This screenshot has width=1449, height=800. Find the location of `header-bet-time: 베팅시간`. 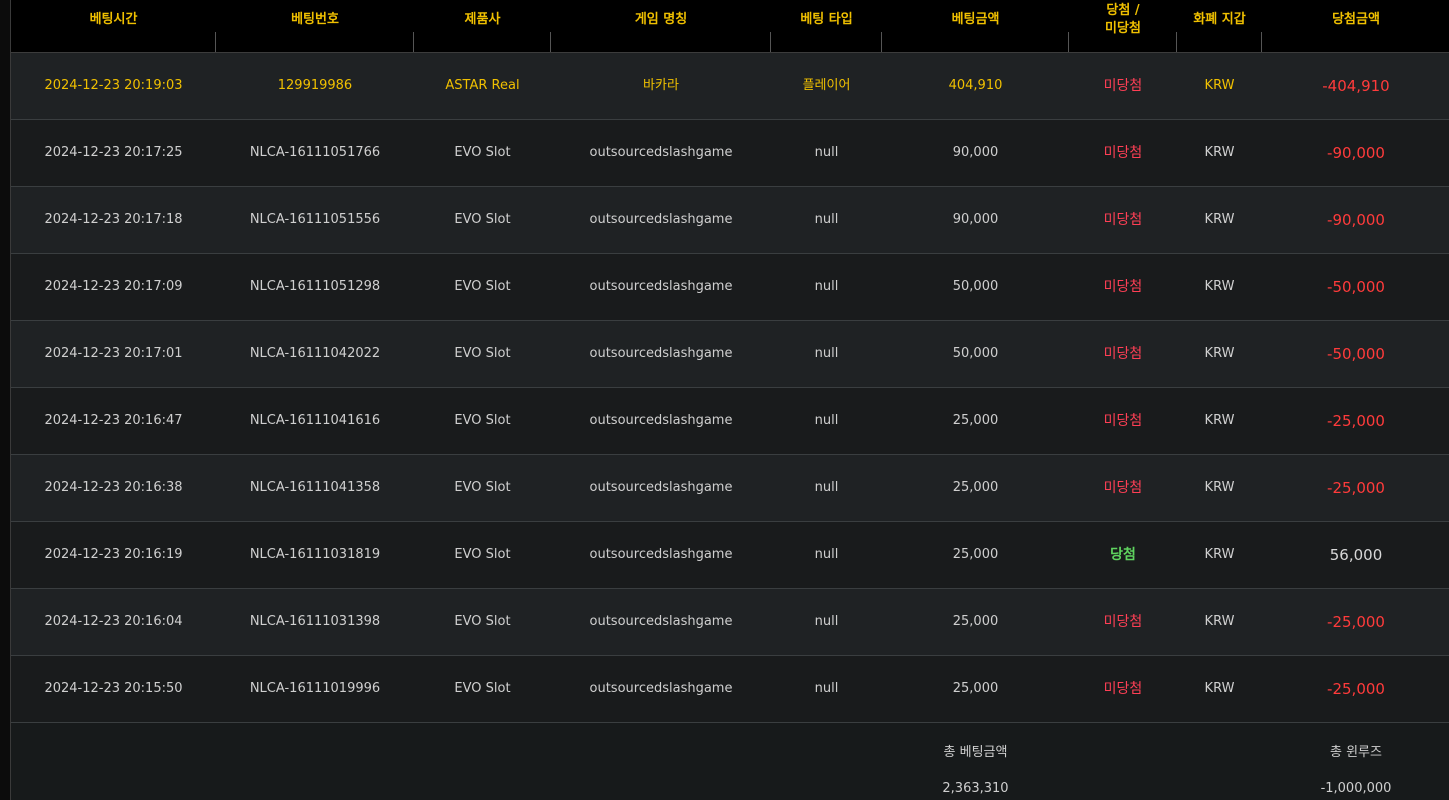

header-bet-time: 베팅시간 is located at coordinates (113, 26).